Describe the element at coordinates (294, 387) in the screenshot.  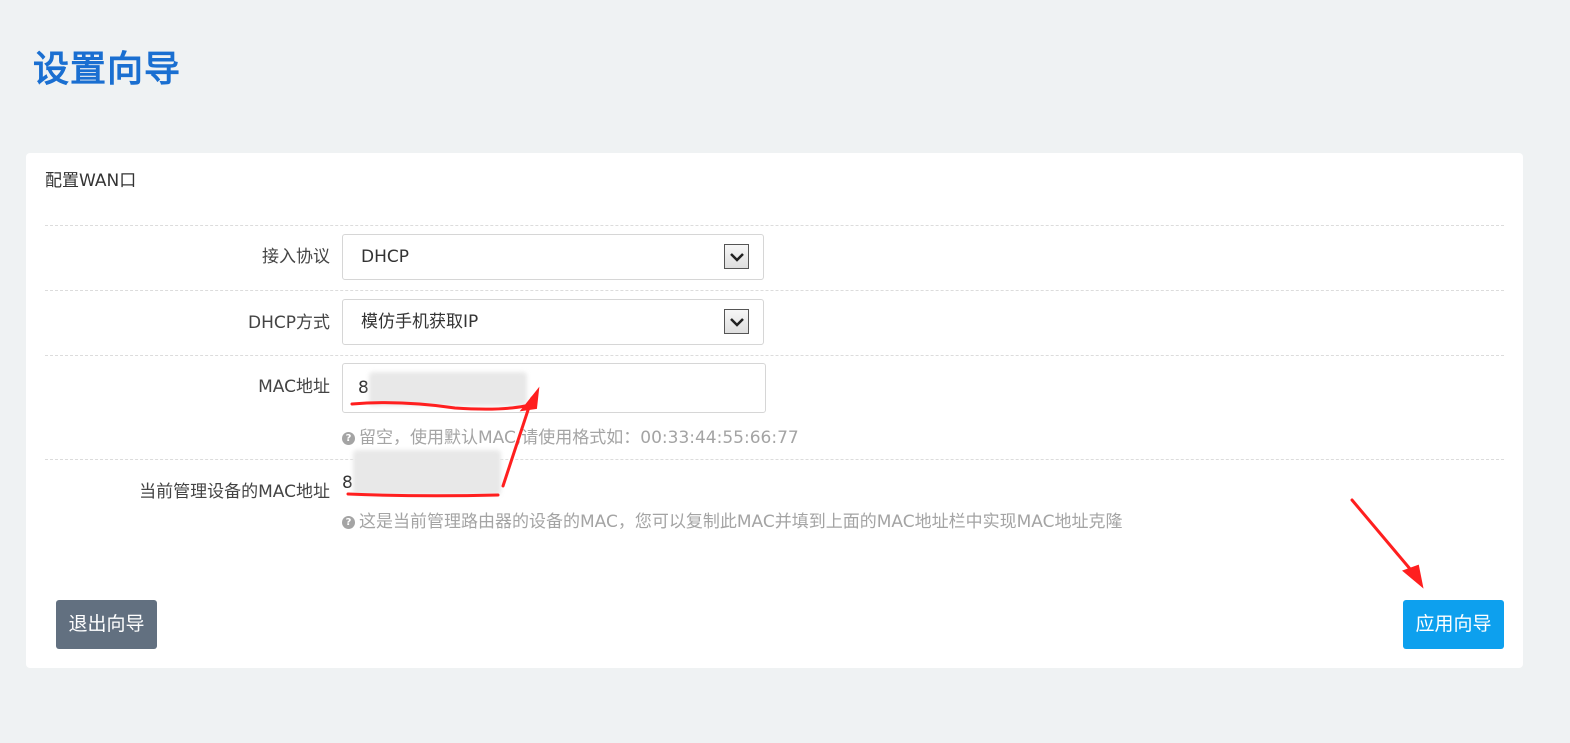
I see `mac-label: MAC地址` at that location.